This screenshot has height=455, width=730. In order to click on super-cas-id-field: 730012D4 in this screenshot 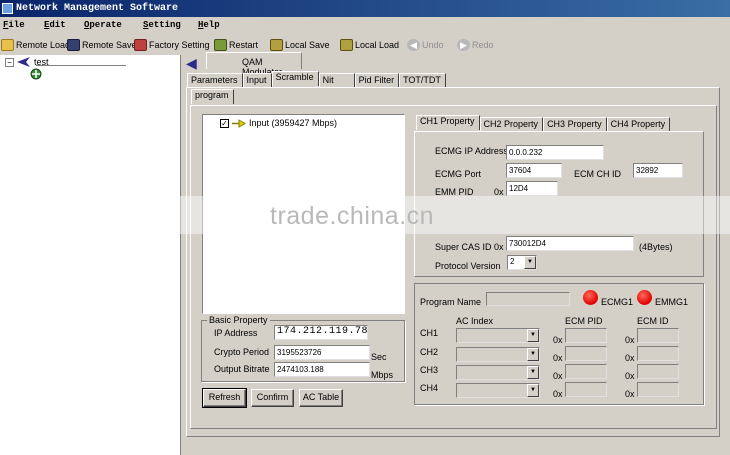, I will do `click(570, 243)`.